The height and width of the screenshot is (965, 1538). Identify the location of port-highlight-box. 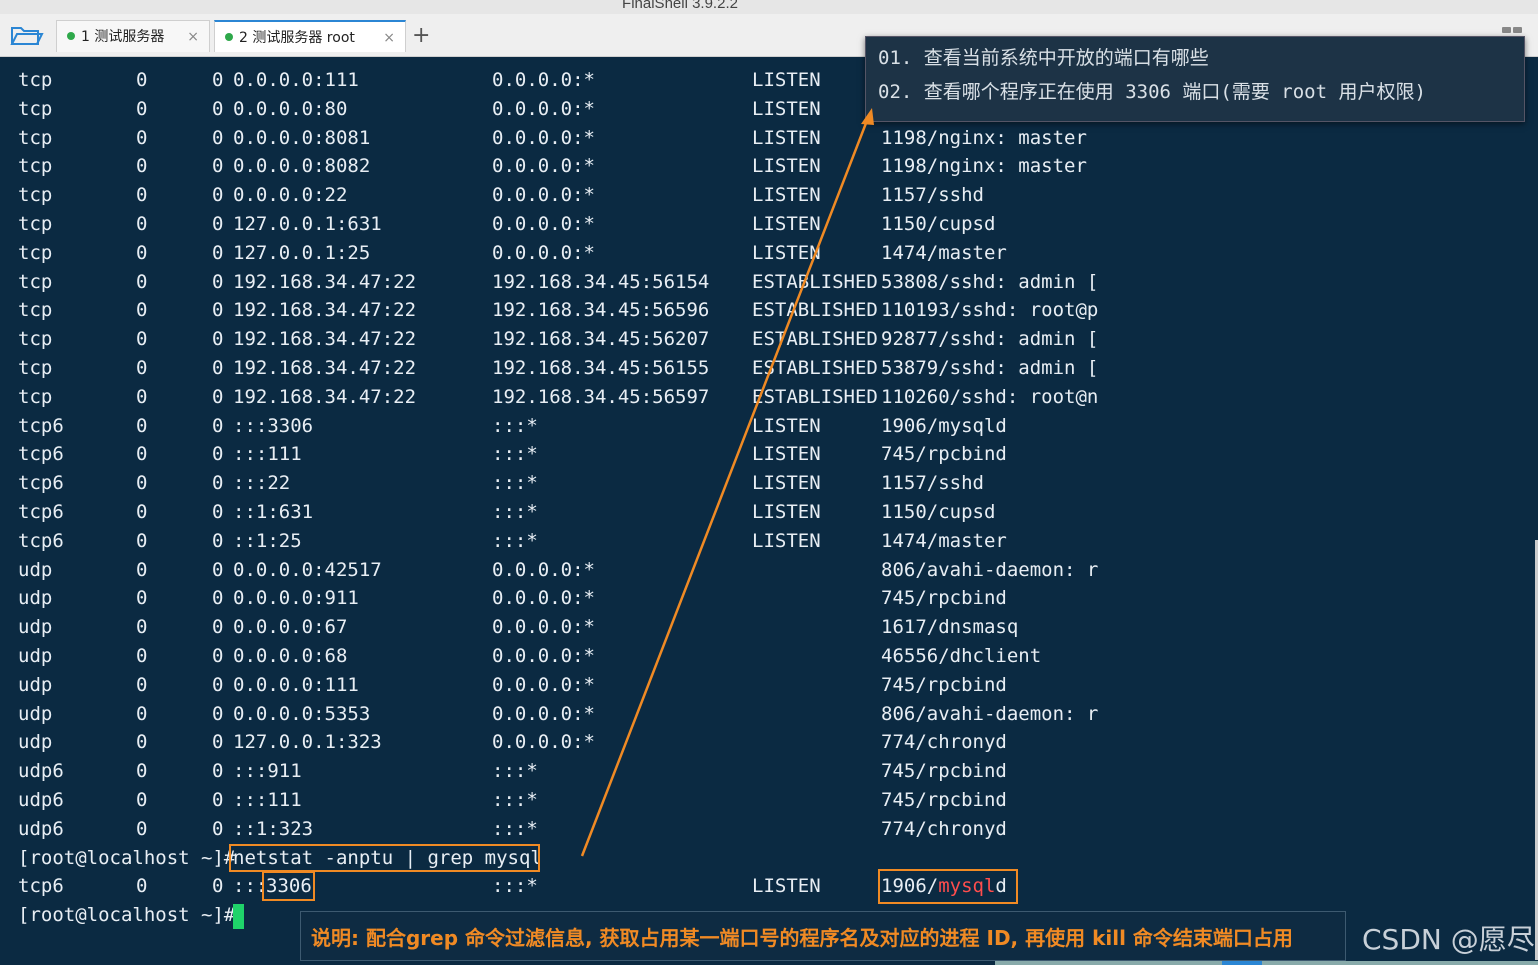
(288, 886).